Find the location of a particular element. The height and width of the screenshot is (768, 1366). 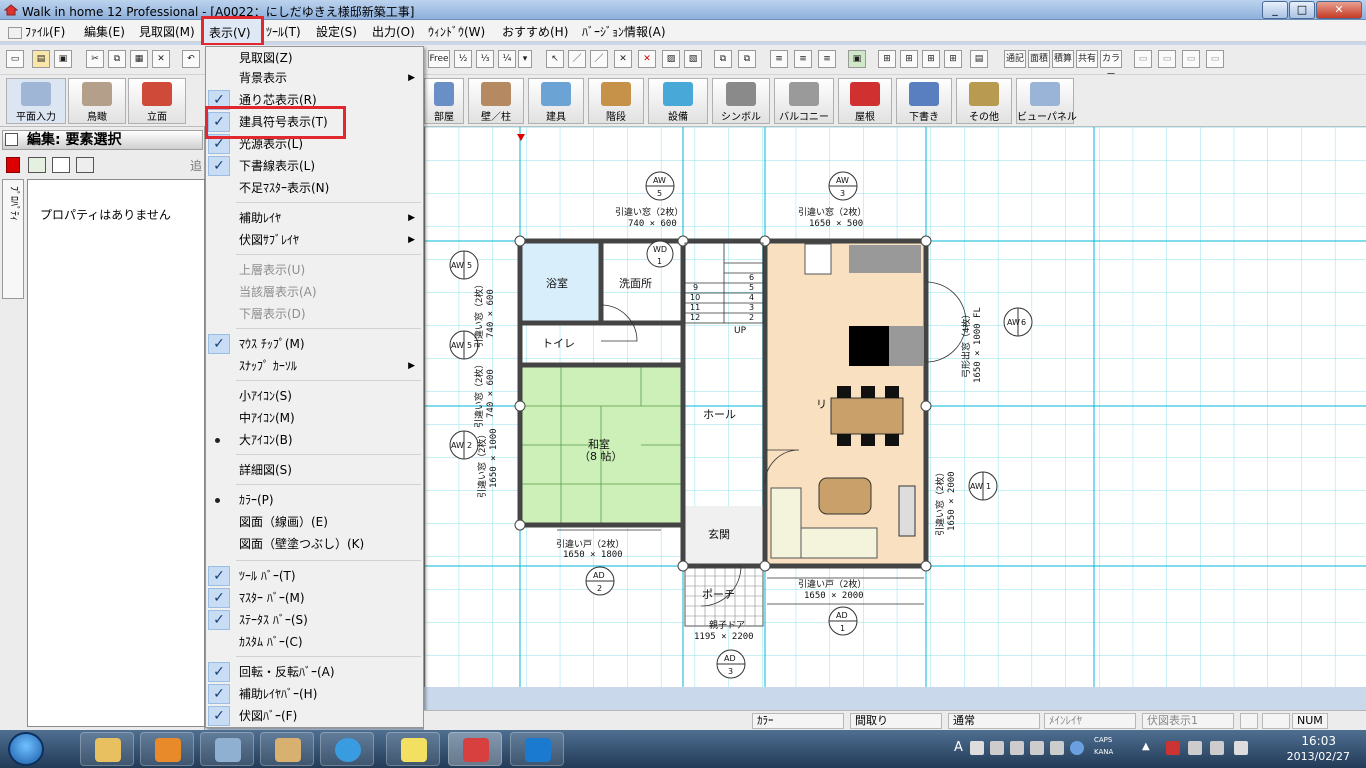

cross-icon: ✕ is located at coordinates (623, 59).